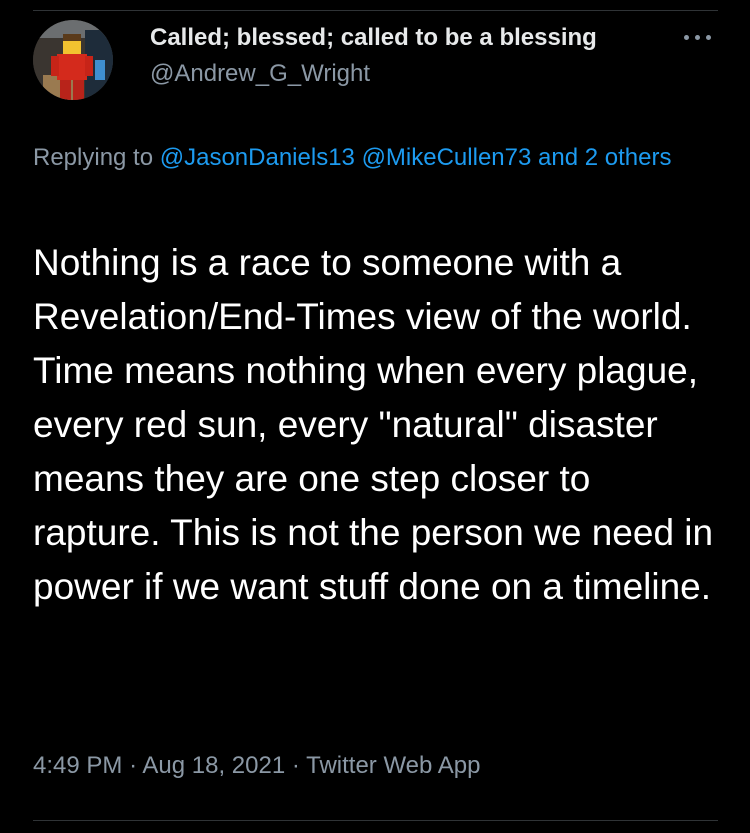 This screenshot has width=750, height=833. I want to click on tweet-meta: 4:49 PM · Aug 18, 2021 · Twitter Web App, so click(256, 766).